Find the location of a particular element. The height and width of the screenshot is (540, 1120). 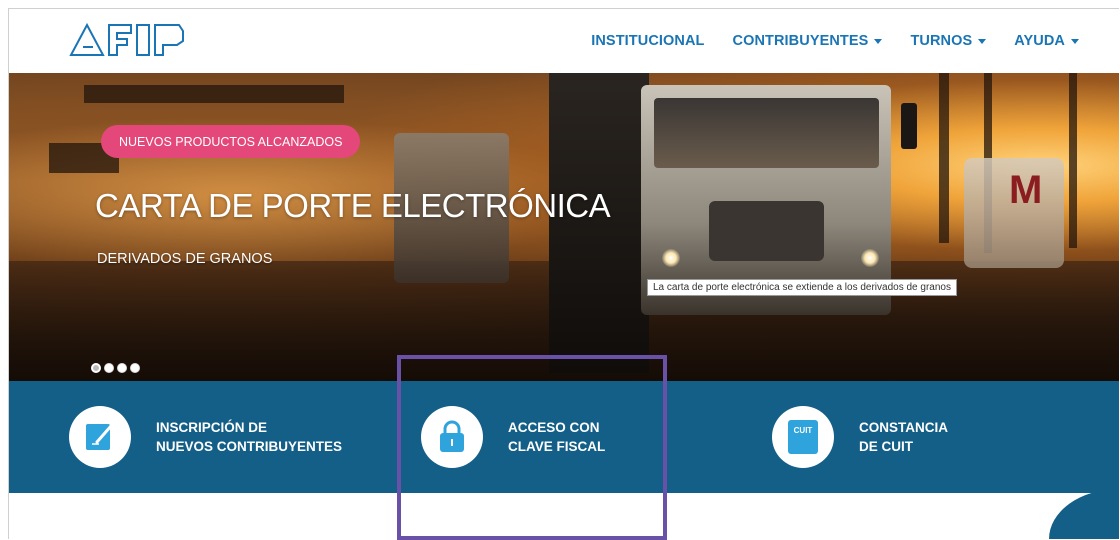

cuit-card-icon: CUIT is located at coordinates (803, 437).